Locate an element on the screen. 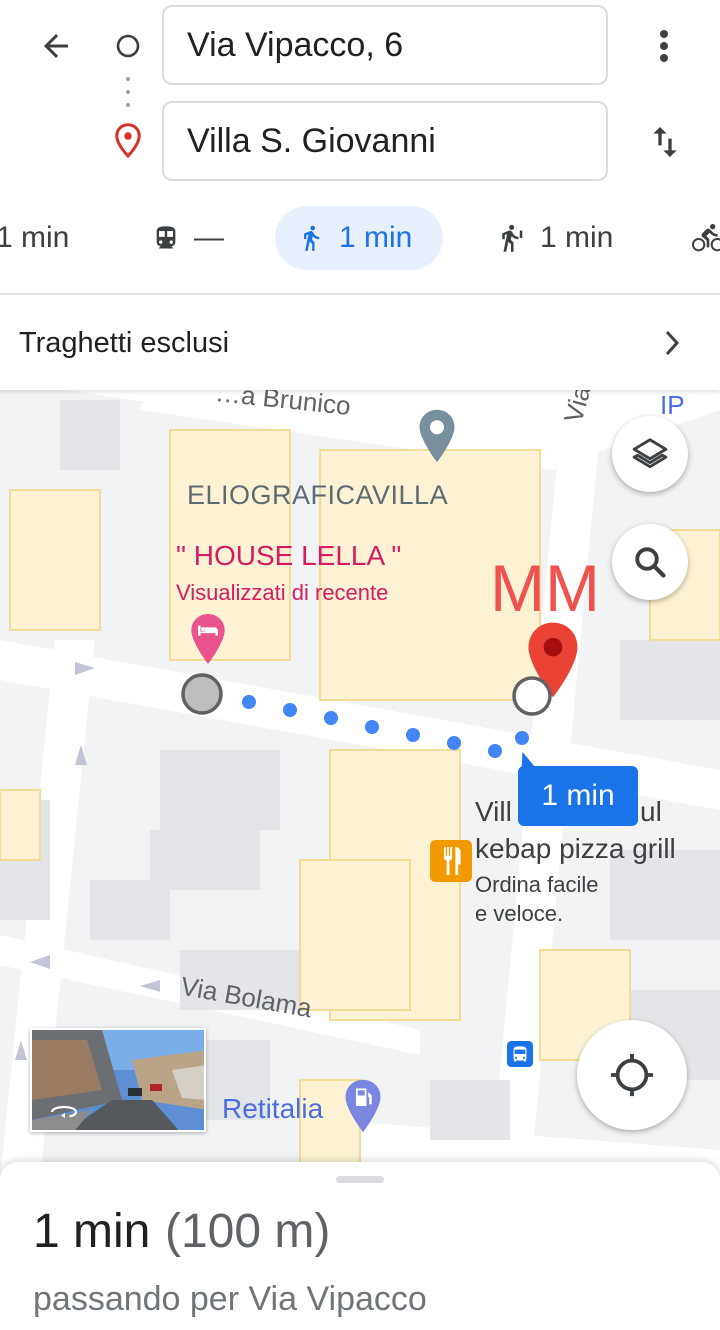 This screenshot has width=720, height=1330. route-dots-icon is located at coordinates (128, 92).